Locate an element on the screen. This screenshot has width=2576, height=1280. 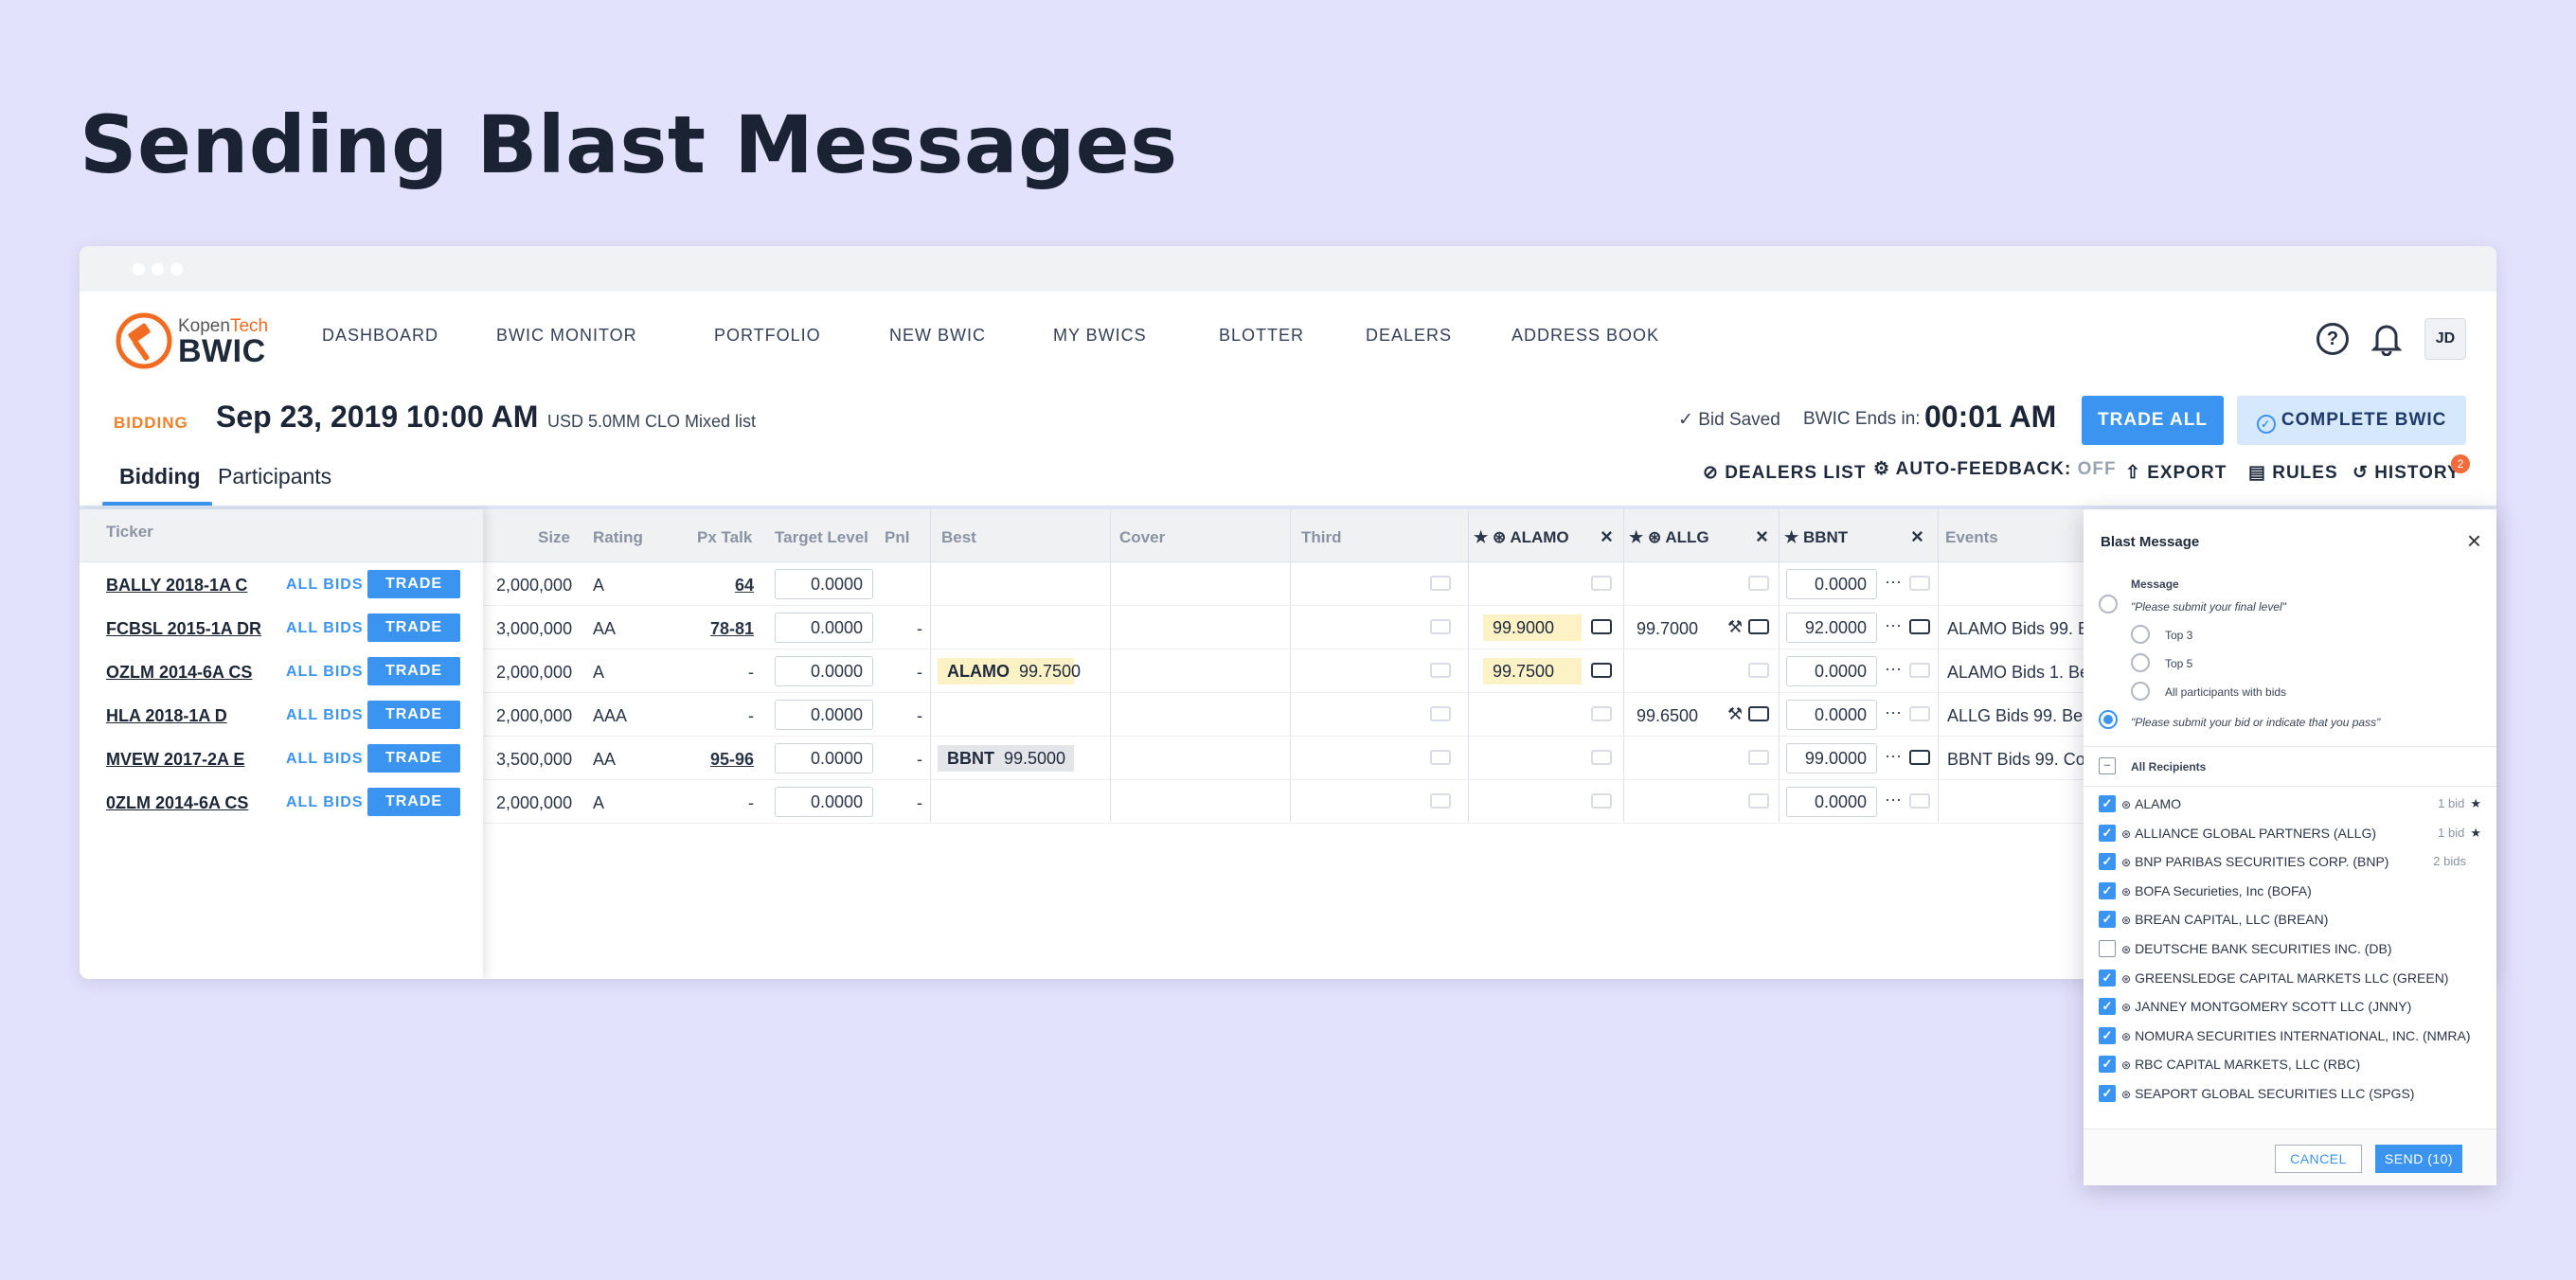
help-icon: ? is located at coordinates (2333, 339).